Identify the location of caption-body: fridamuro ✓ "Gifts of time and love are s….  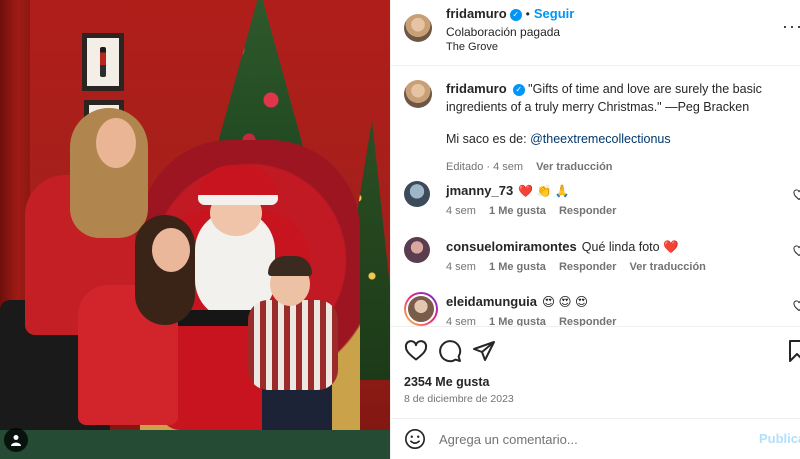
(606, 128).